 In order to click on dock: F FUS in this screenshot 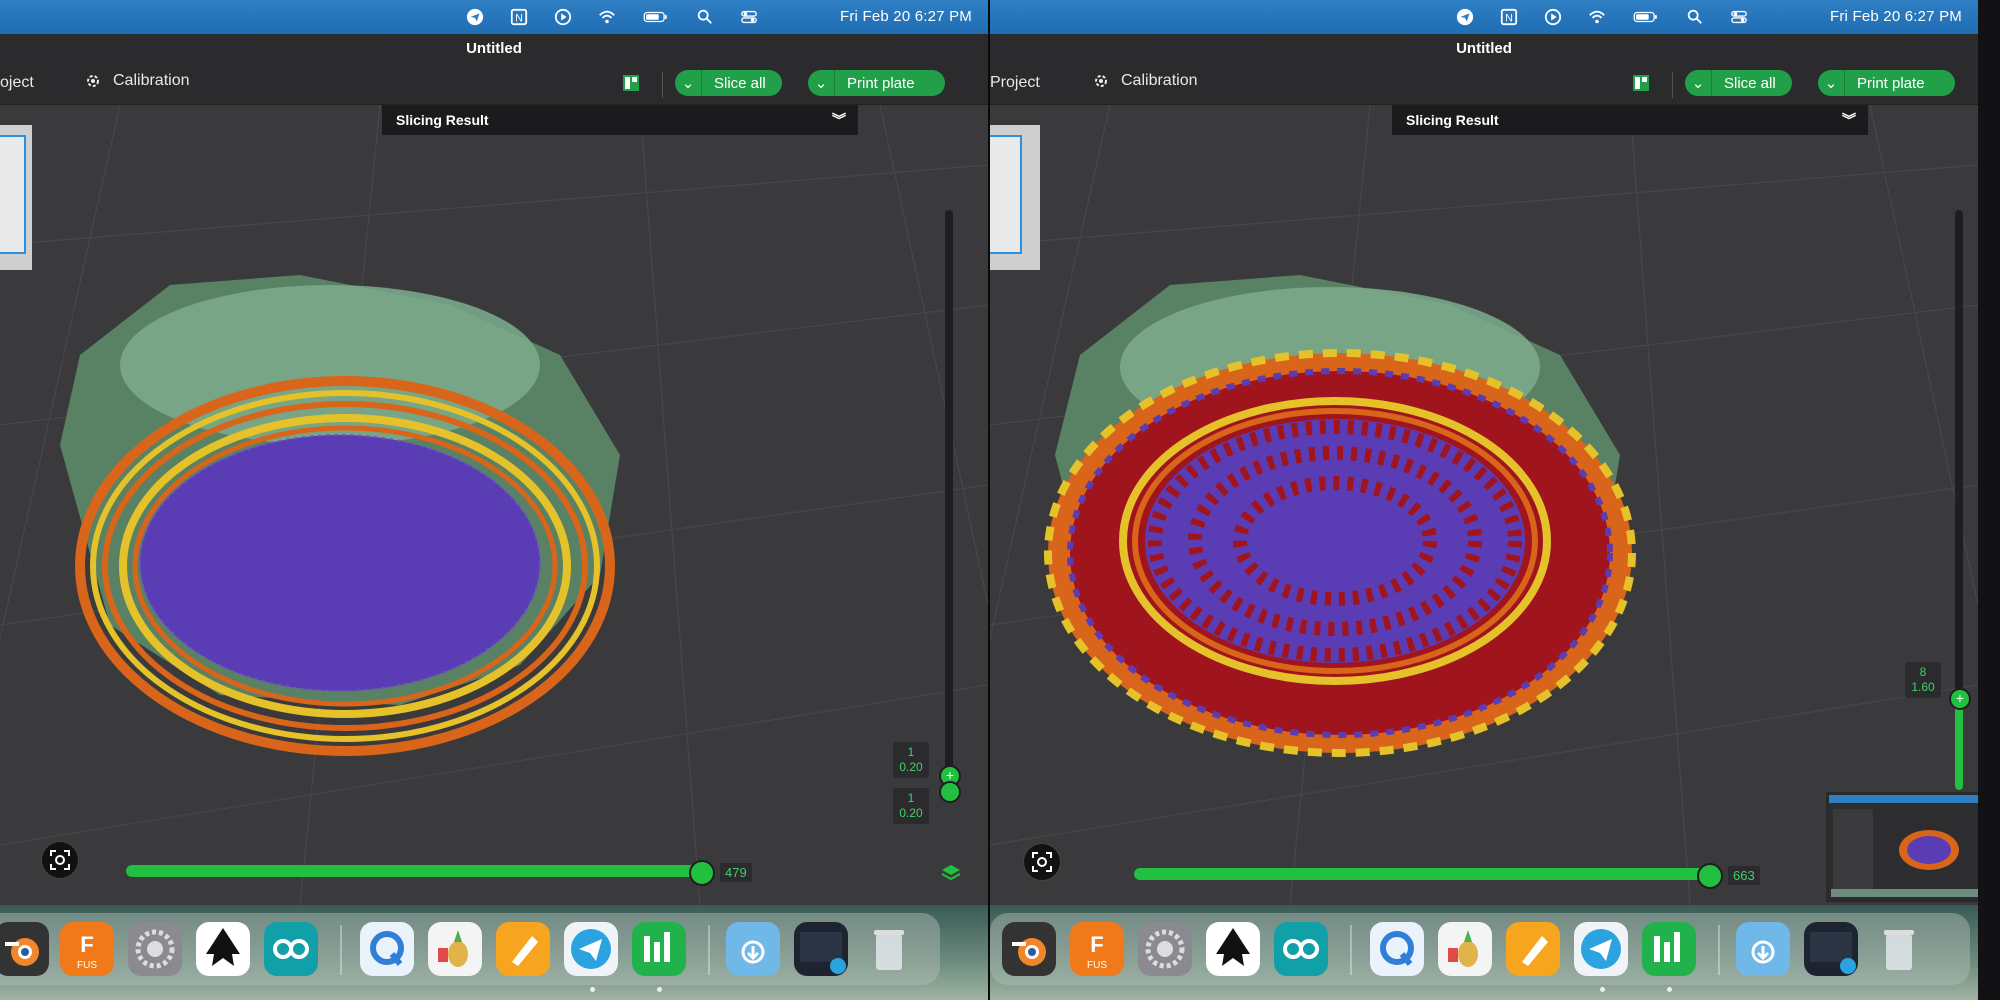, I will do `click(1484, 952)`.